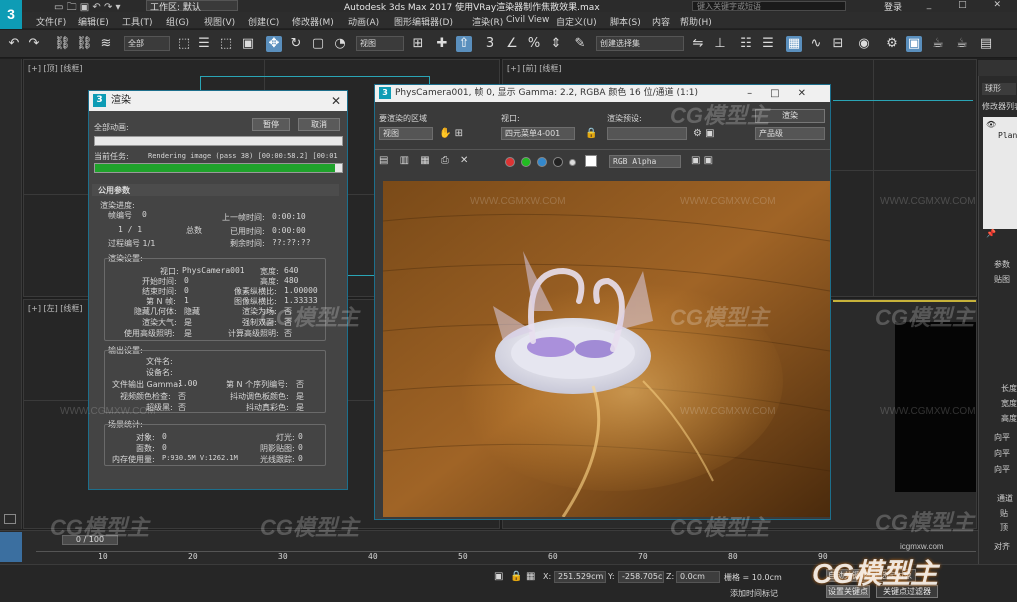  I want to click on region-icons: ✋ ⊞, so click(451, 133).